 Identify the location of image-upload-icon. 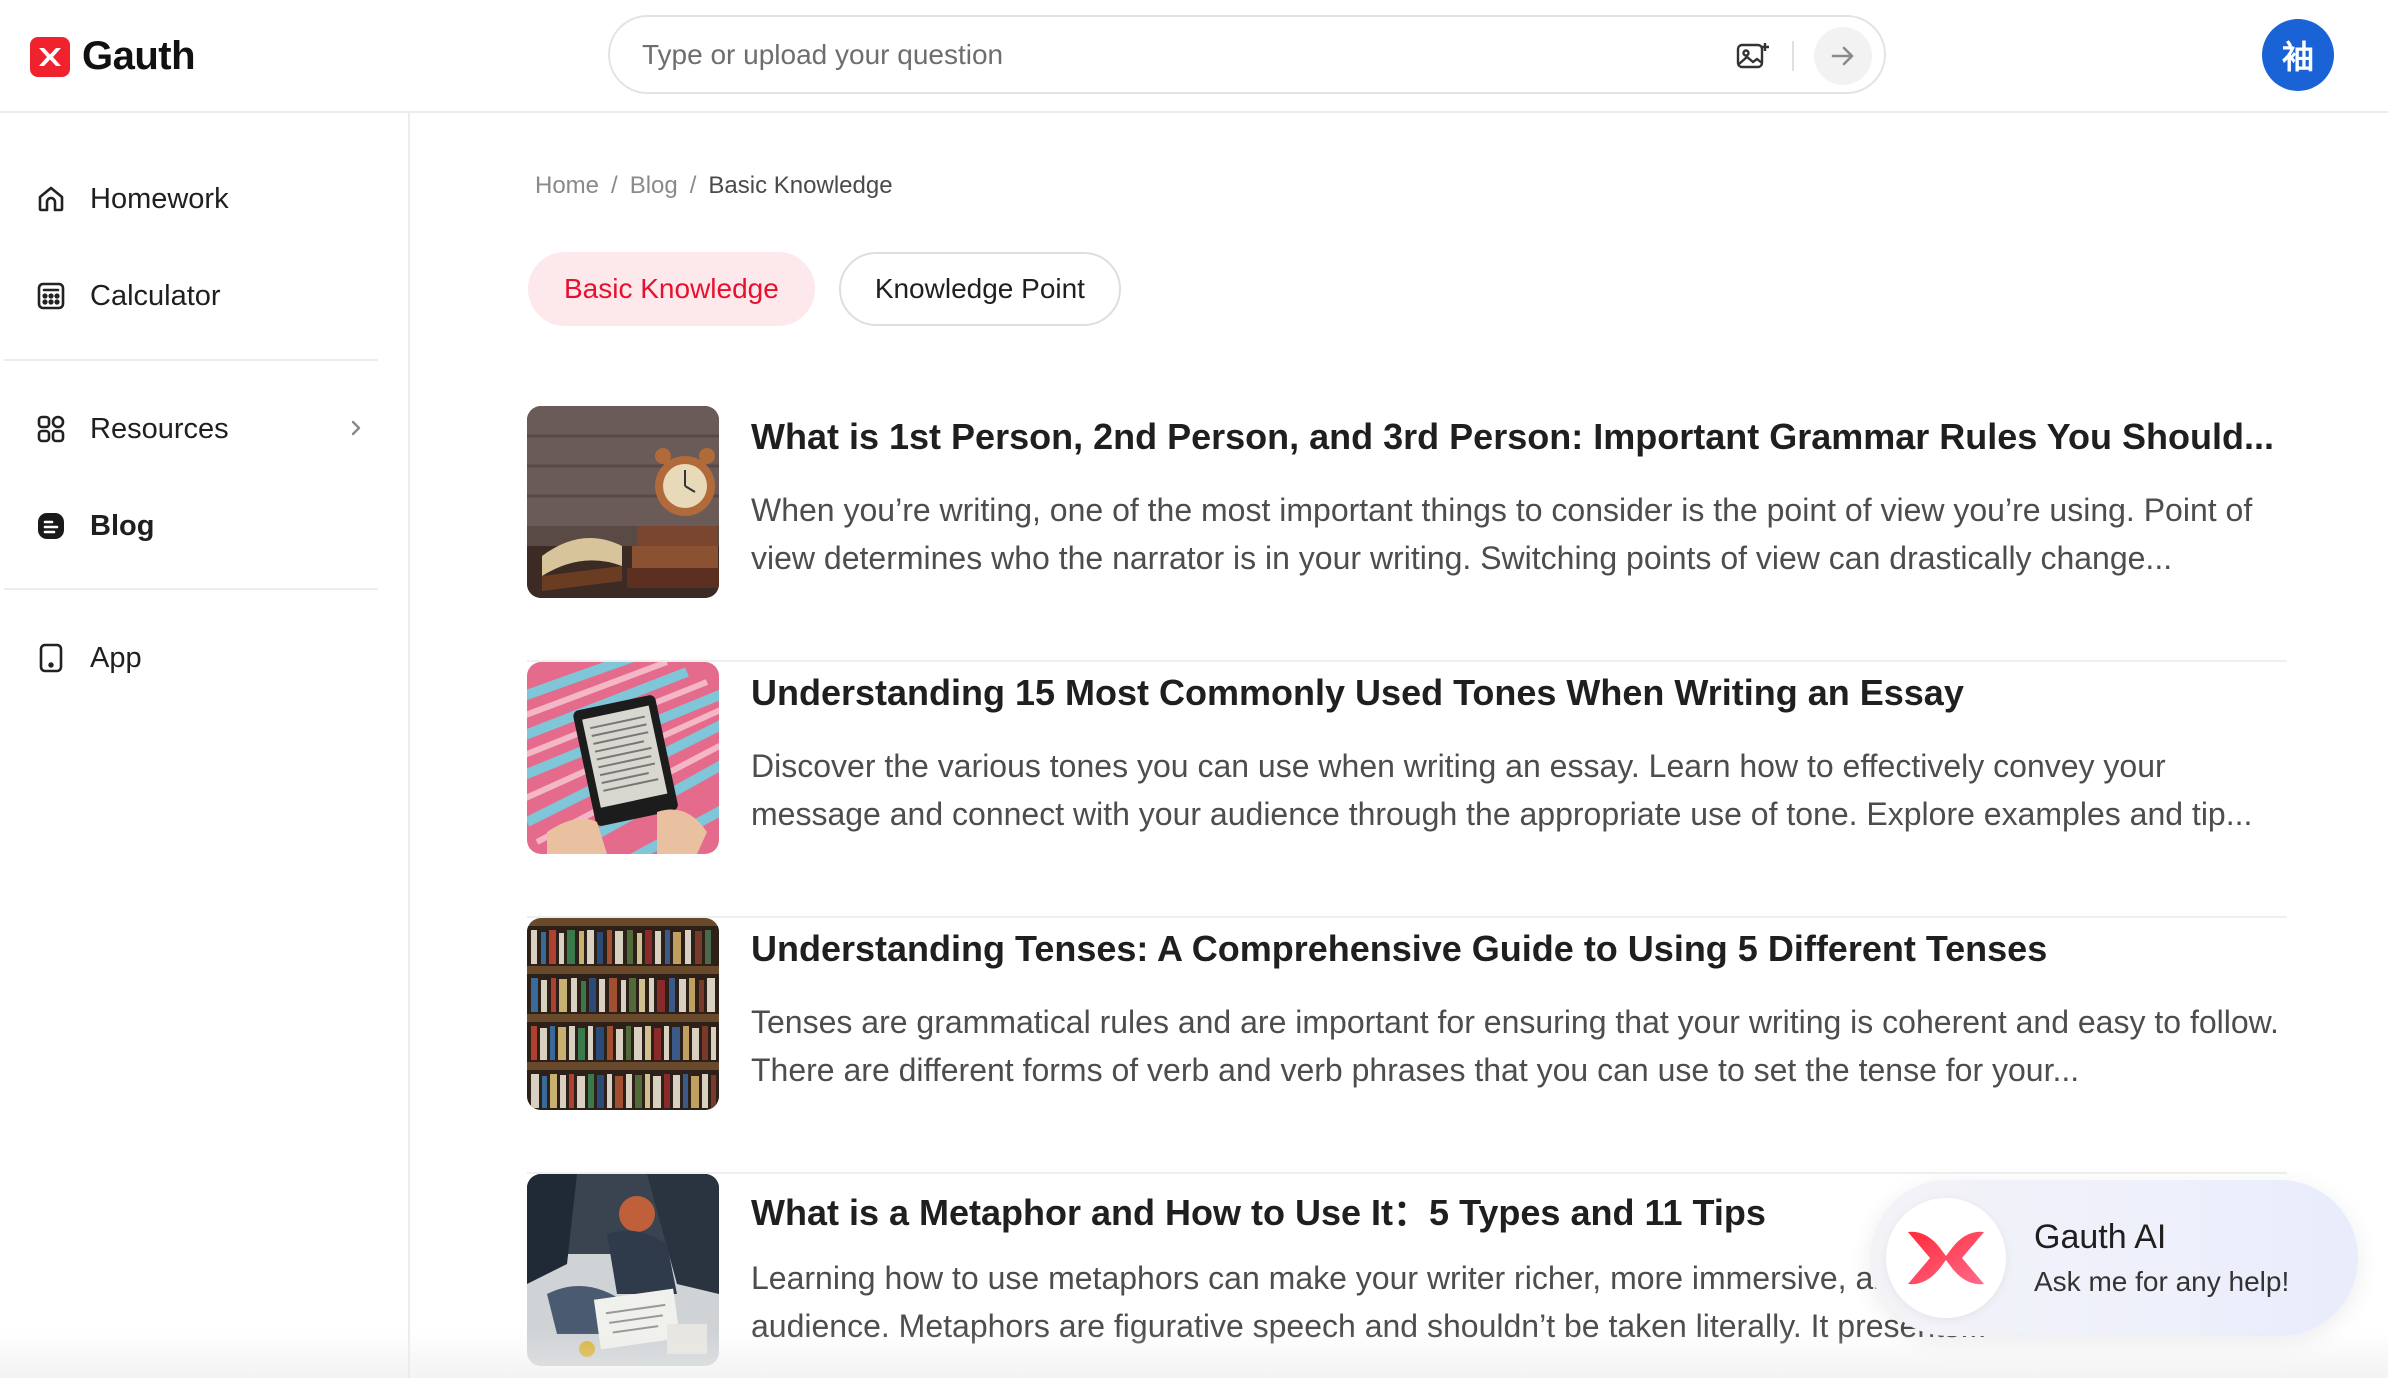
(1753, 56).